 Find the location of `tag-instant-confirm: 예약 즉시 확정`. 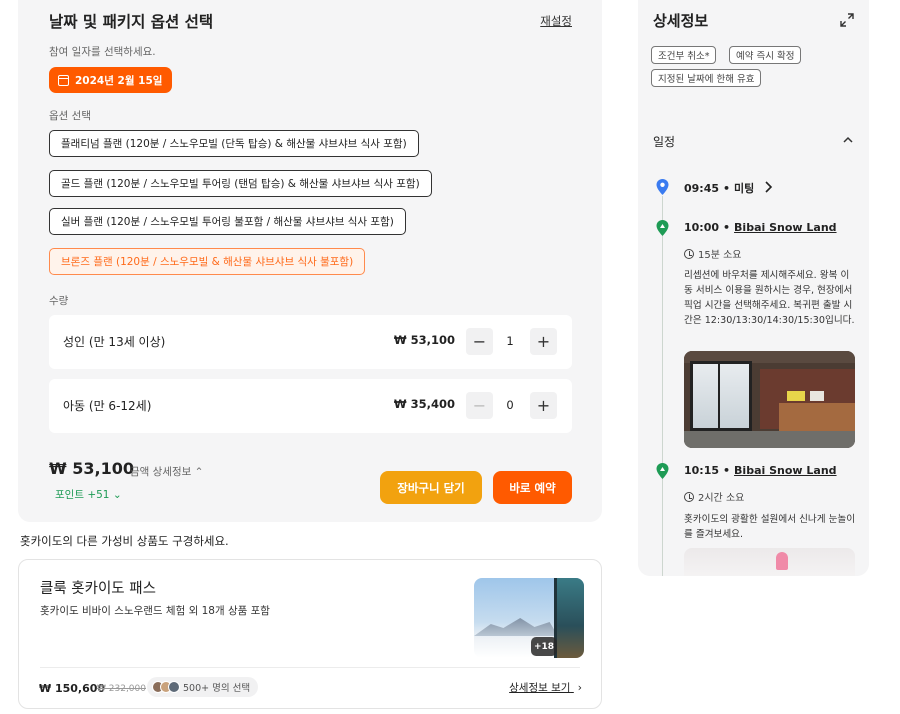

tag-instant-confirm: 예약 즉시 확정 is located at coordinates (765, 55).